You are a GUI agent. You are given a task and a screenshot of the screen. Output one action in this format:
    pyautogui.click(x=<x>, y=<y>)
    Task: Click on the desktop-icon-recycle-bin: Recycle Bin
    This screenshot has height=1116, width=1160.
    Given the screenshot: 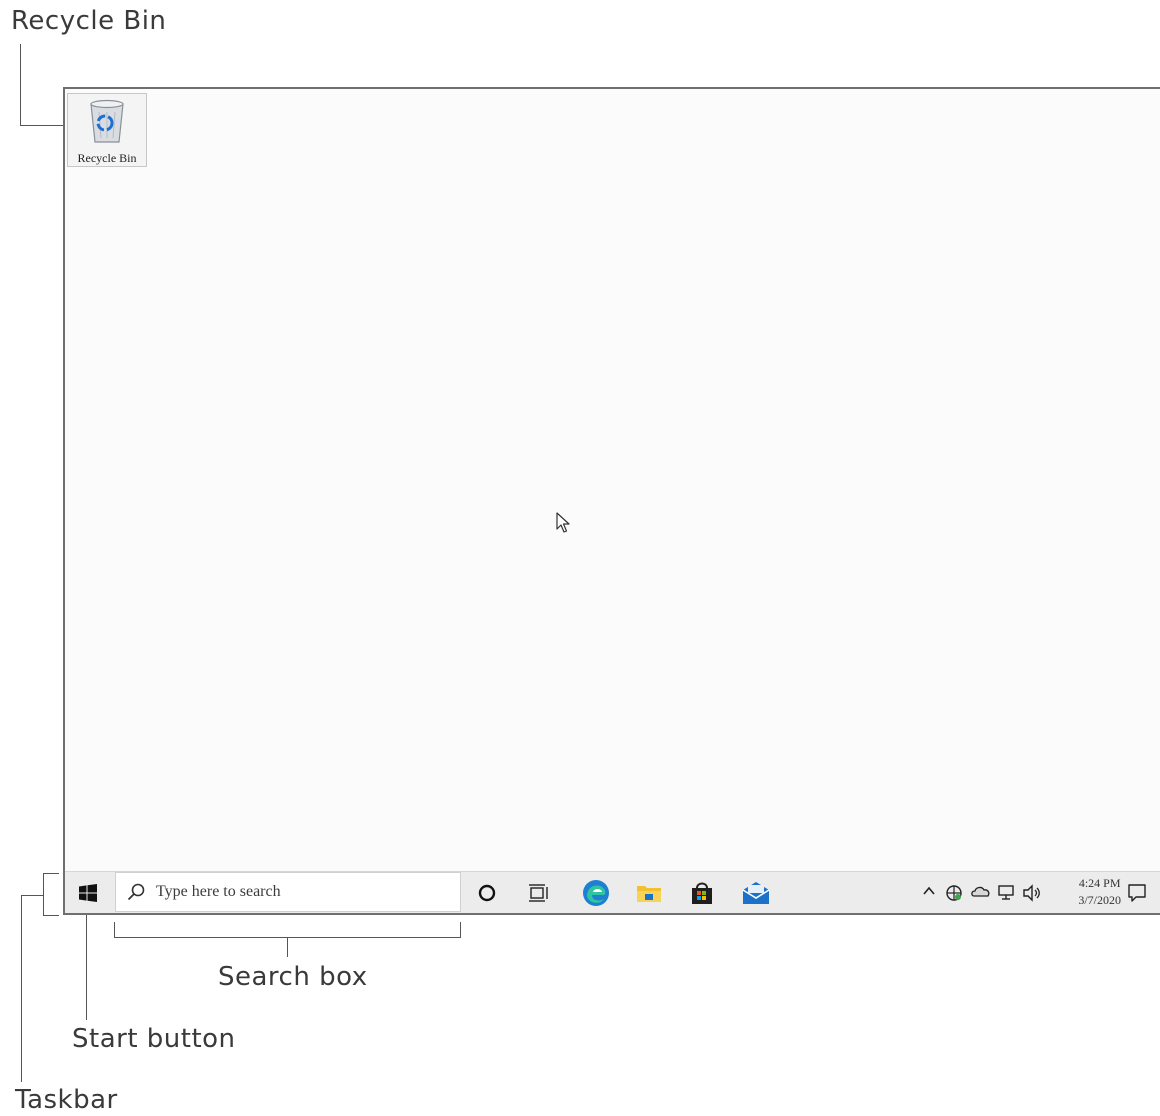 What is the action you would take?
    pyautogui.click(x=107, y=130)
    